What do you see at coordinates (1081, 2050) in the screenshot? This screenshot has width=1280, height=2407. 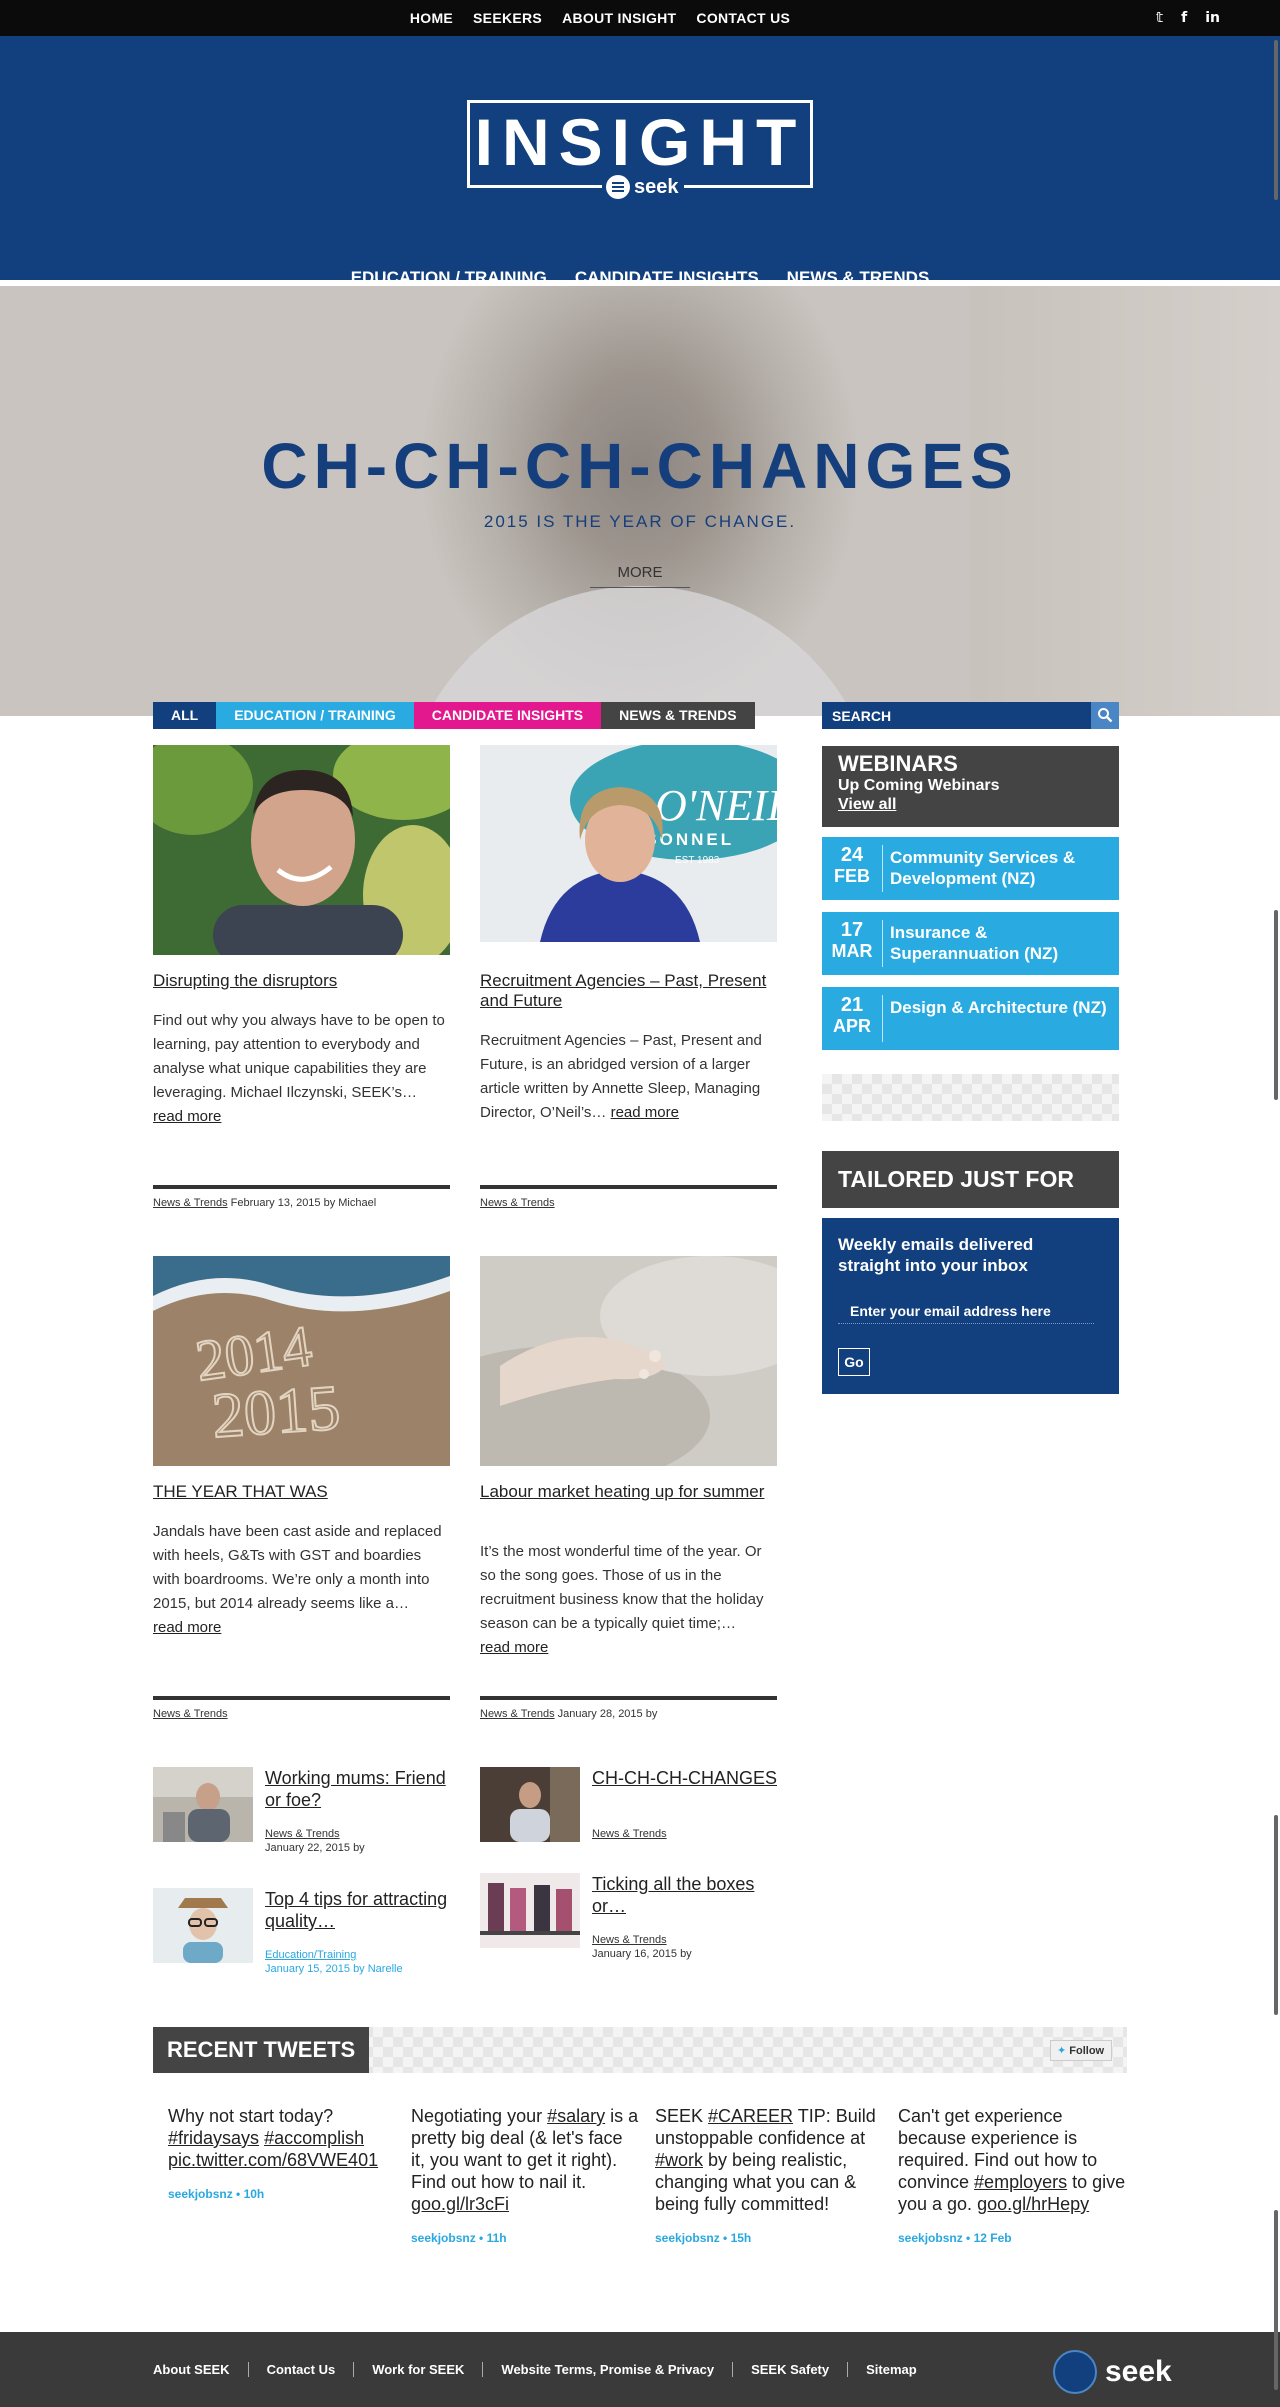 I see `twitter-follow-button: ✦ Follow` at bounding box center [1081, 2050].